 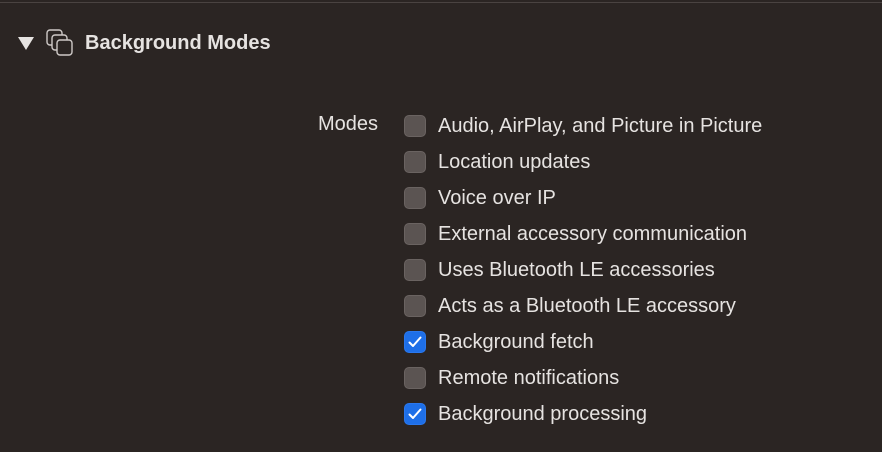 I want to click on mode-row-external-accessory: External accessory communication, so click(x=639, y=234).